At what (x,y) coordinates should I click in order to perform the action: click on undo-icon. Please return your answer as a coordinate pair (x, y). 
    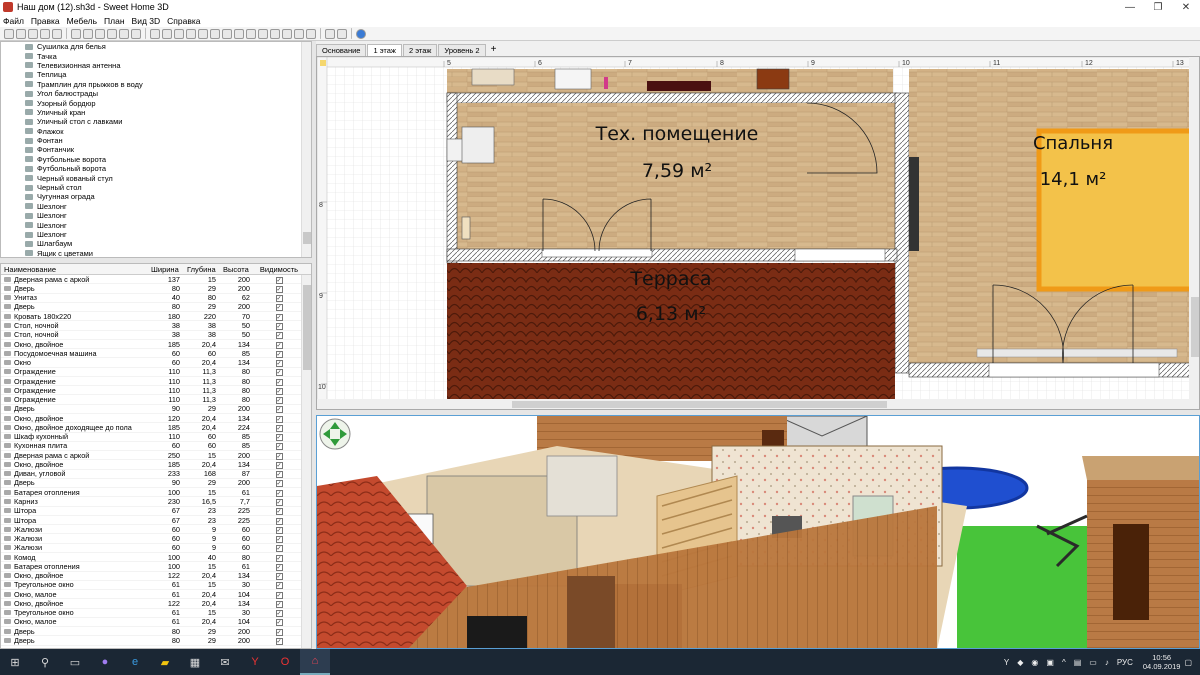
    Looking at the image, I should click on (76, 33).